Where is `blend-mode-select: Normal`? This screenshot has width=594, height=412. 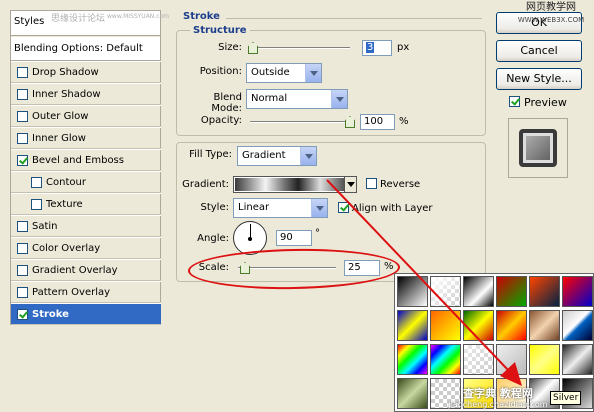 blend-mode-select: Normal is located at coordinates (297, 99).